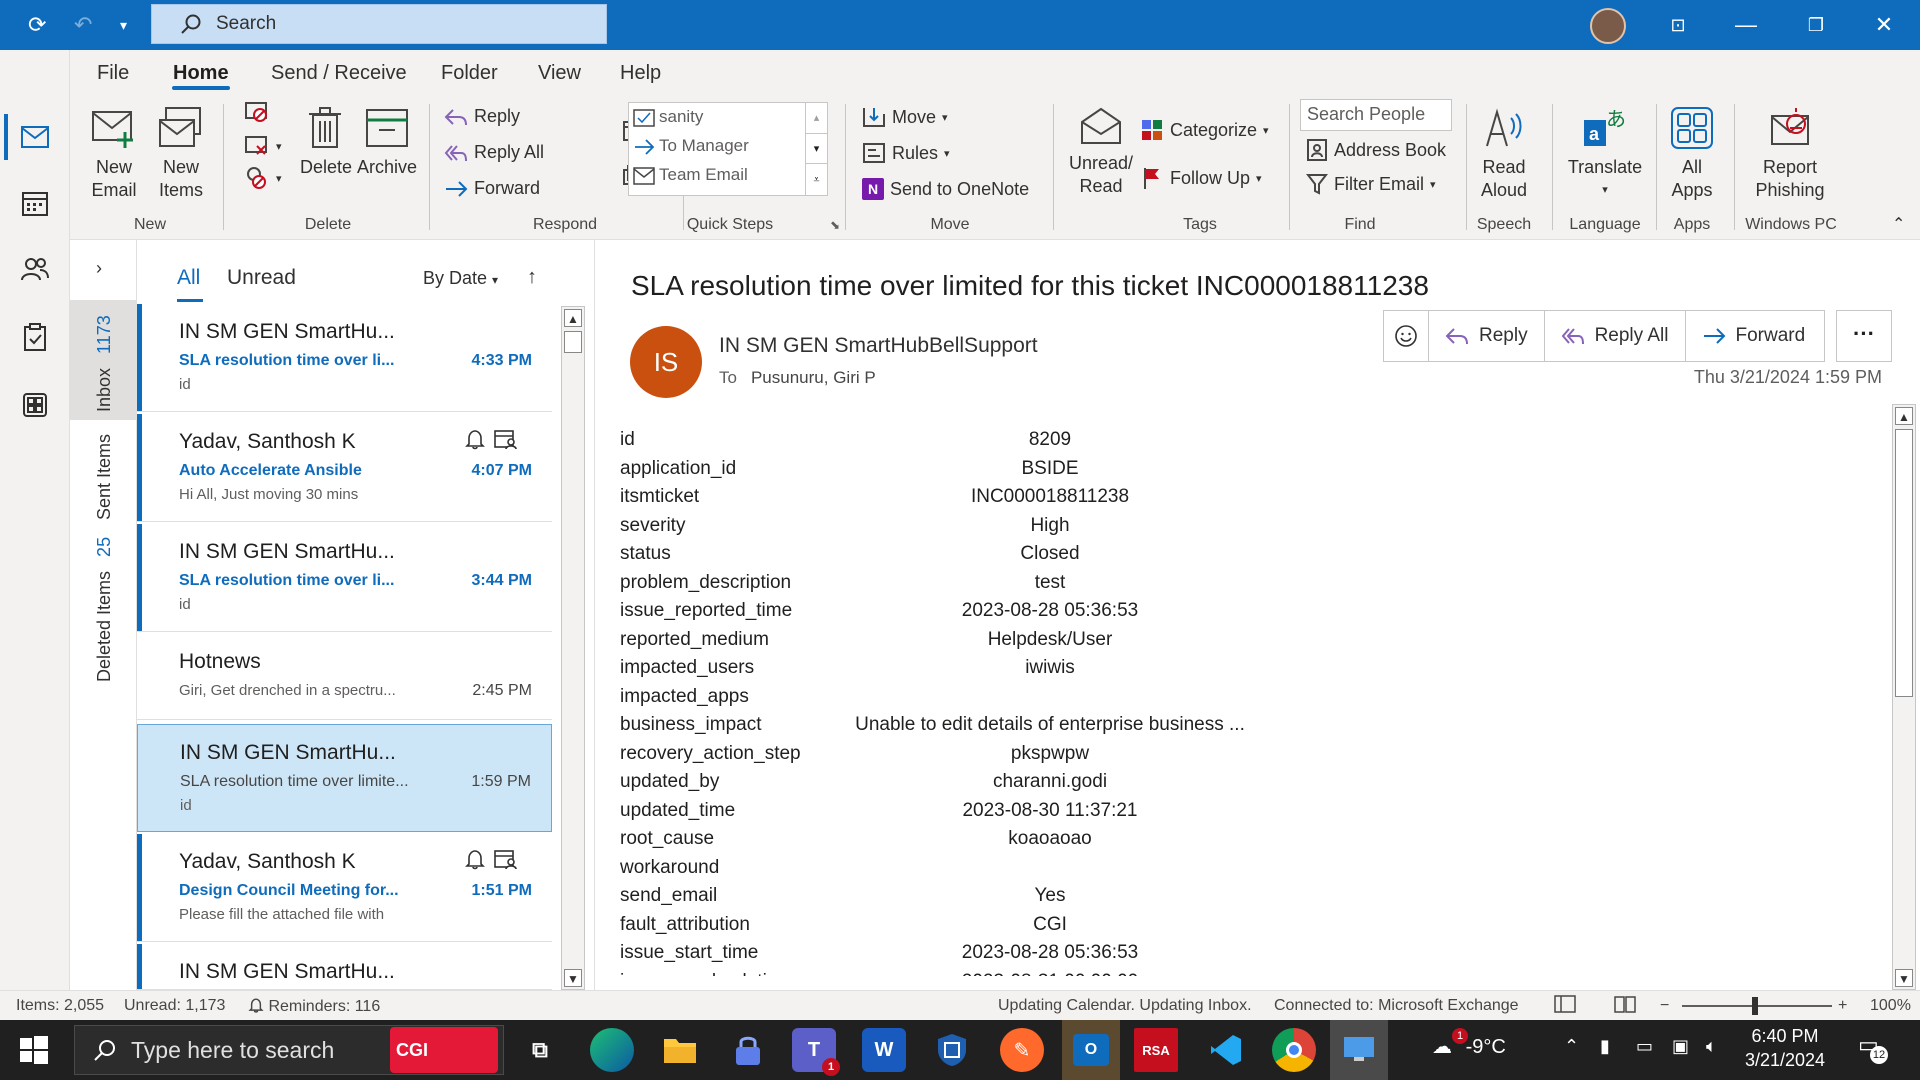 The width and height of the screenshot is (1920, 1080). Describe the element at coordinates (1565, 1006) in the screenshot. I see `normal-view-icon` at that location.